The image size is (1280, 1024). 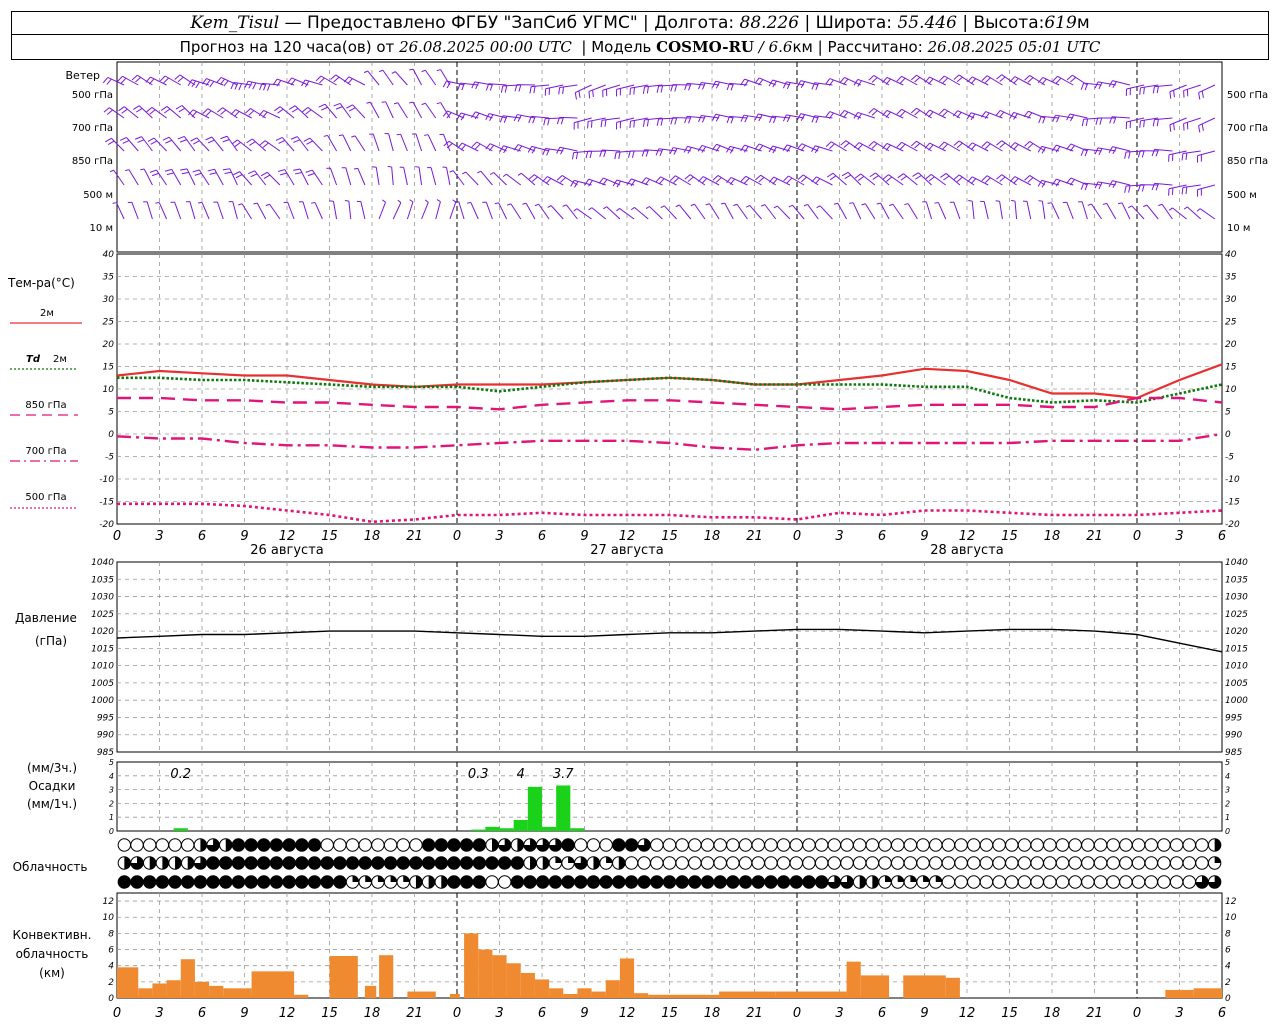 I want to click on precip-label: Осадки, so click(x=52, y=786).